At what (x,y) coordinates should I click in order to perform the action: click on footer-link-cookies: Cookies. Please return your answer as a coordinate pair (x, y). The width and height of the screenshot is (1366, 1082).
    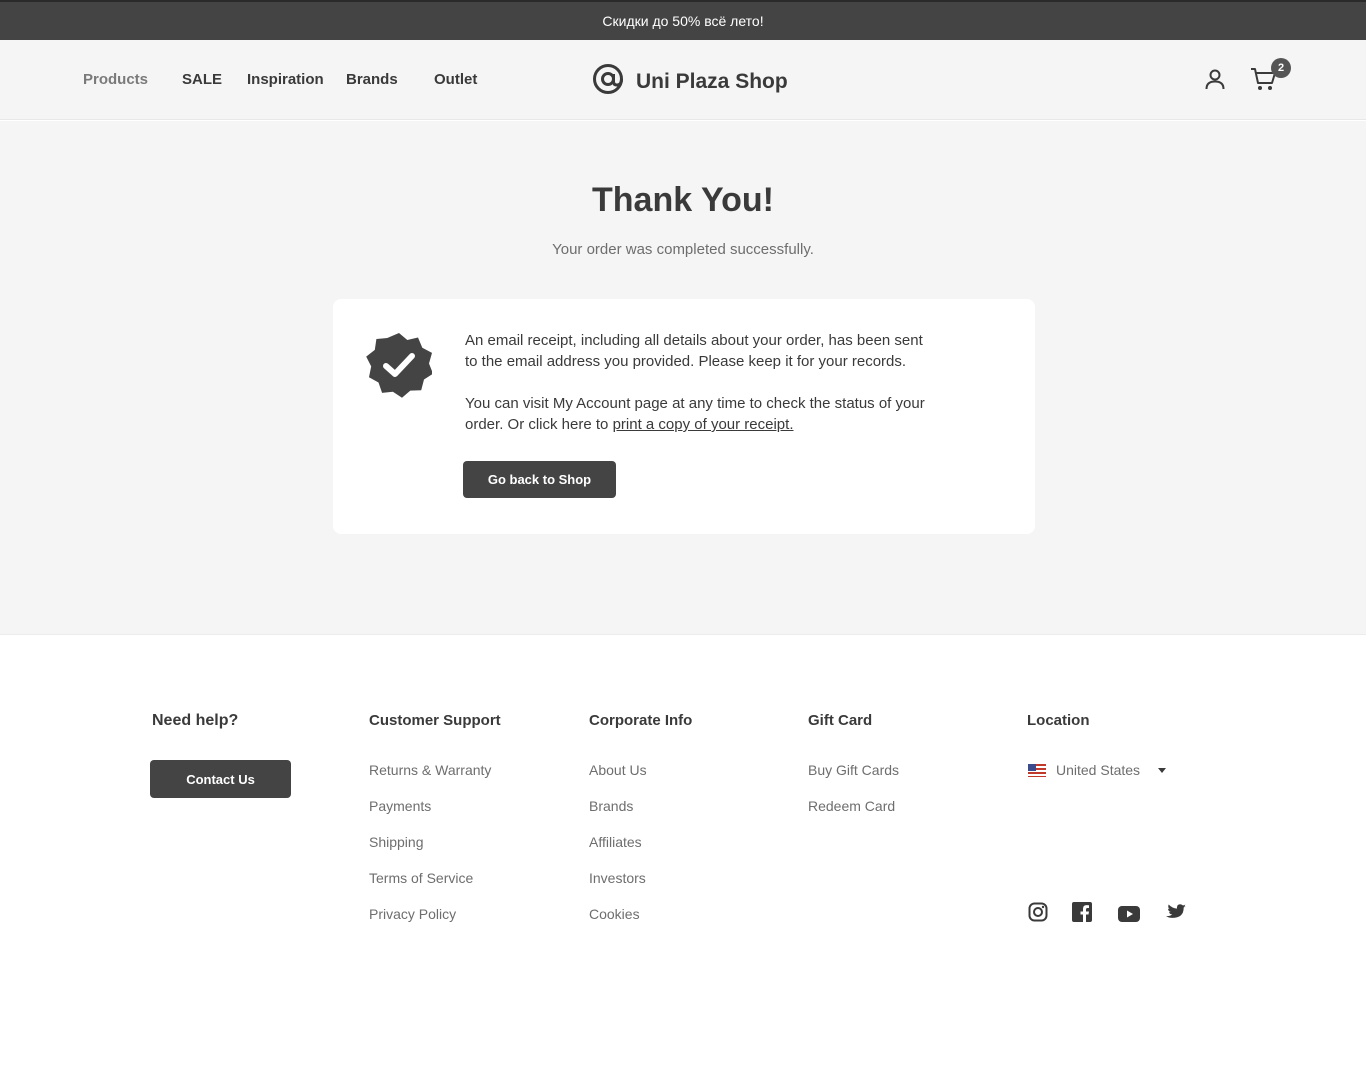
    Looking at the image, I should click on (614, 914).